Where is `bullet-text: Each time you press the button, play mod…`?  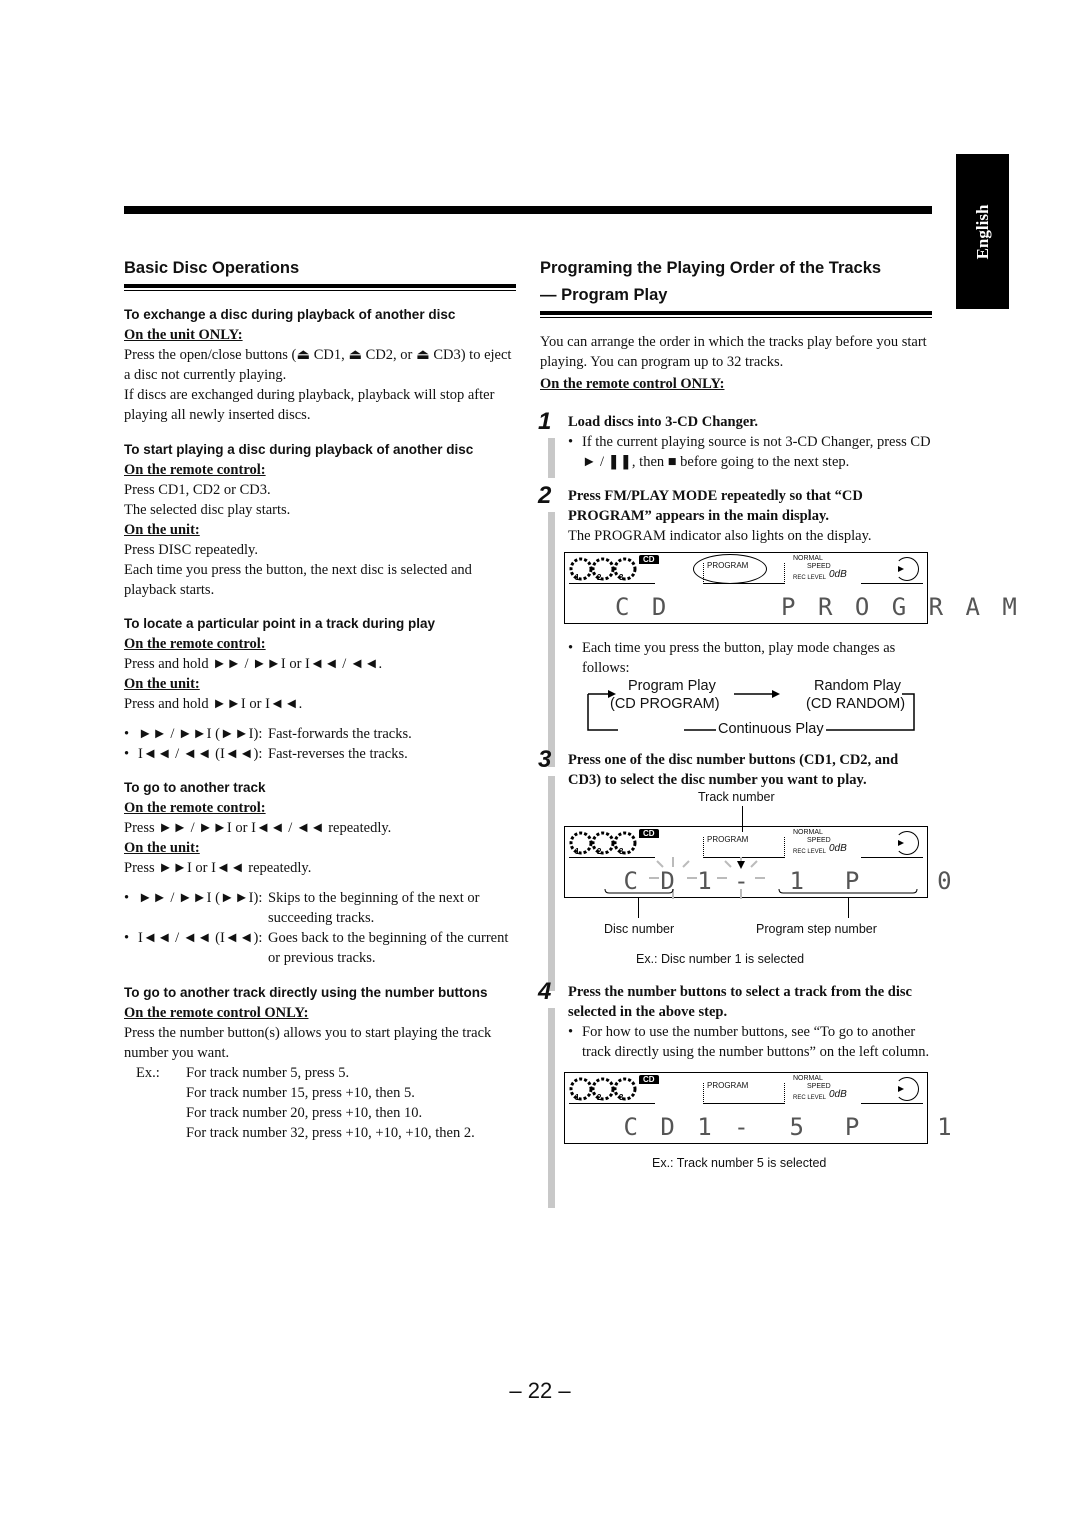 bullet-text: Each time you press the button, play mod… is located at coordinates (739, 658).